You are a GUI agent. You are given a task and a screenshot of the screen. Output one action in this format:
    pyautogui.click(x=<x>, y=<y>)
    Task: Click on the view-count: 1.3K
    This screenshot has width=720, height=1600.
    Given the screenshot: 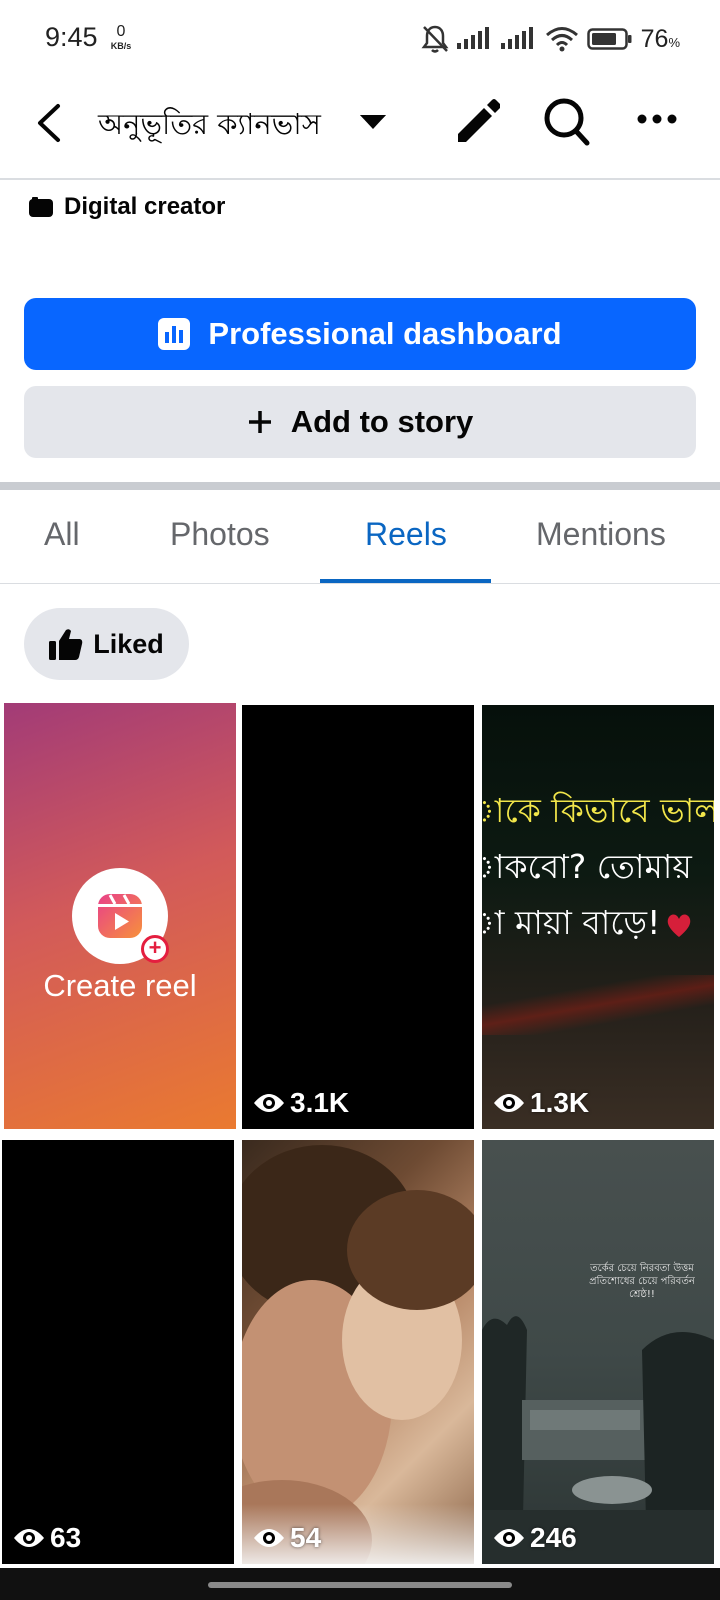 What is the action you would take?
    pyautogui.click(x=540, y=1103)
    